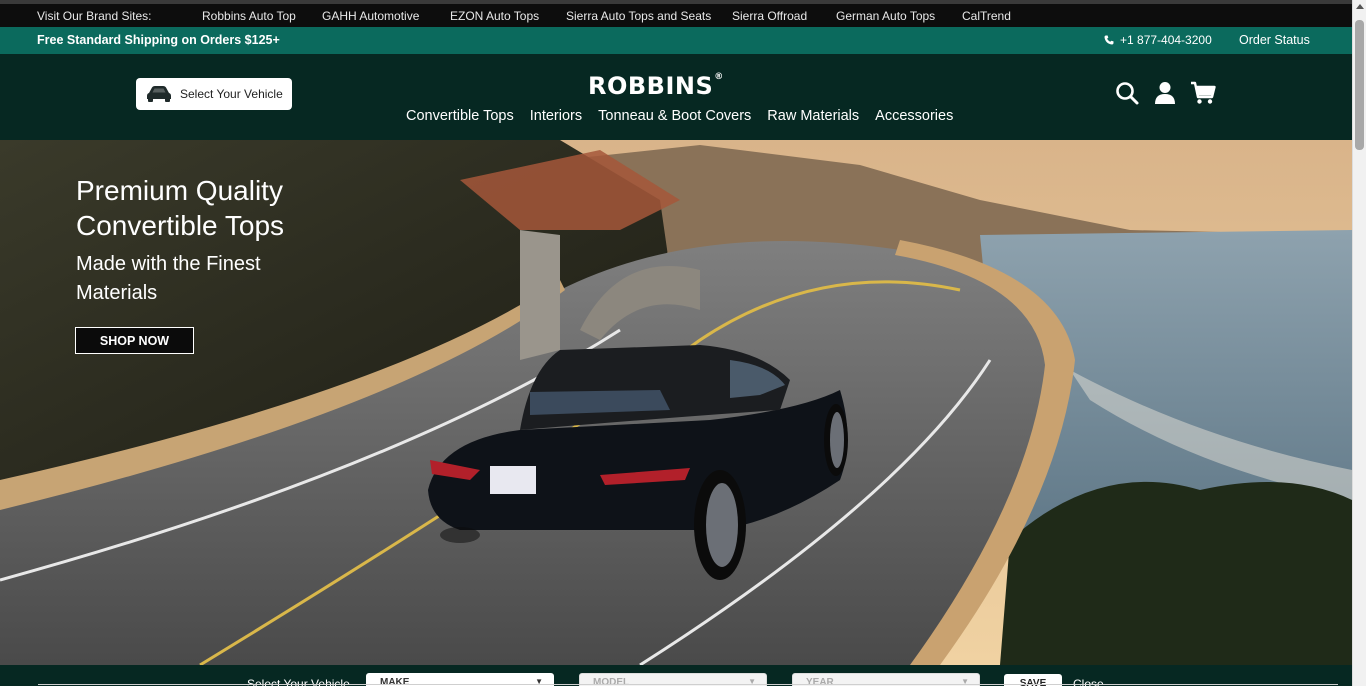 Image resolution: width=1366 pixels, height=686 pixels. What do you see at coordinates (1274, 40) in the screenshot?
I see `order-status-link: Order Status` at bounding box center [1274, 40].